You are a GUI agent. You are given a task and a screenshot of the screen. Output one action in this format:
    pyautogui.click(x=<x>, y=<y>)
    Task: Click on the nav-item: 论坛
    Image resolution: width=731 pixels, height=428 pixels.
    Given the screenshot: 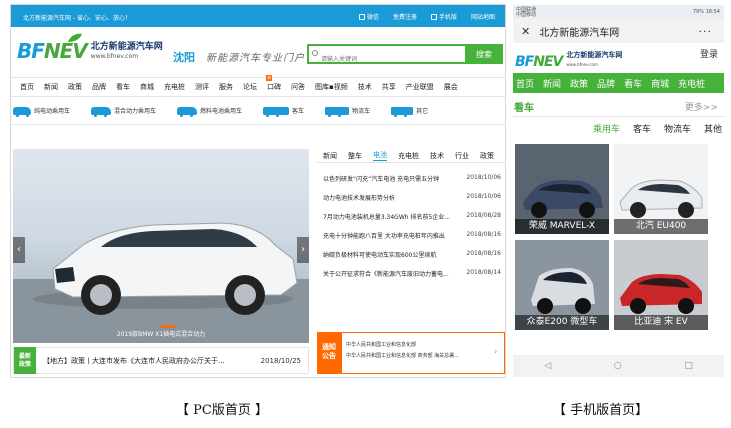 What is the action you would take?
    pyautogui.click(x=250, y=87)
    